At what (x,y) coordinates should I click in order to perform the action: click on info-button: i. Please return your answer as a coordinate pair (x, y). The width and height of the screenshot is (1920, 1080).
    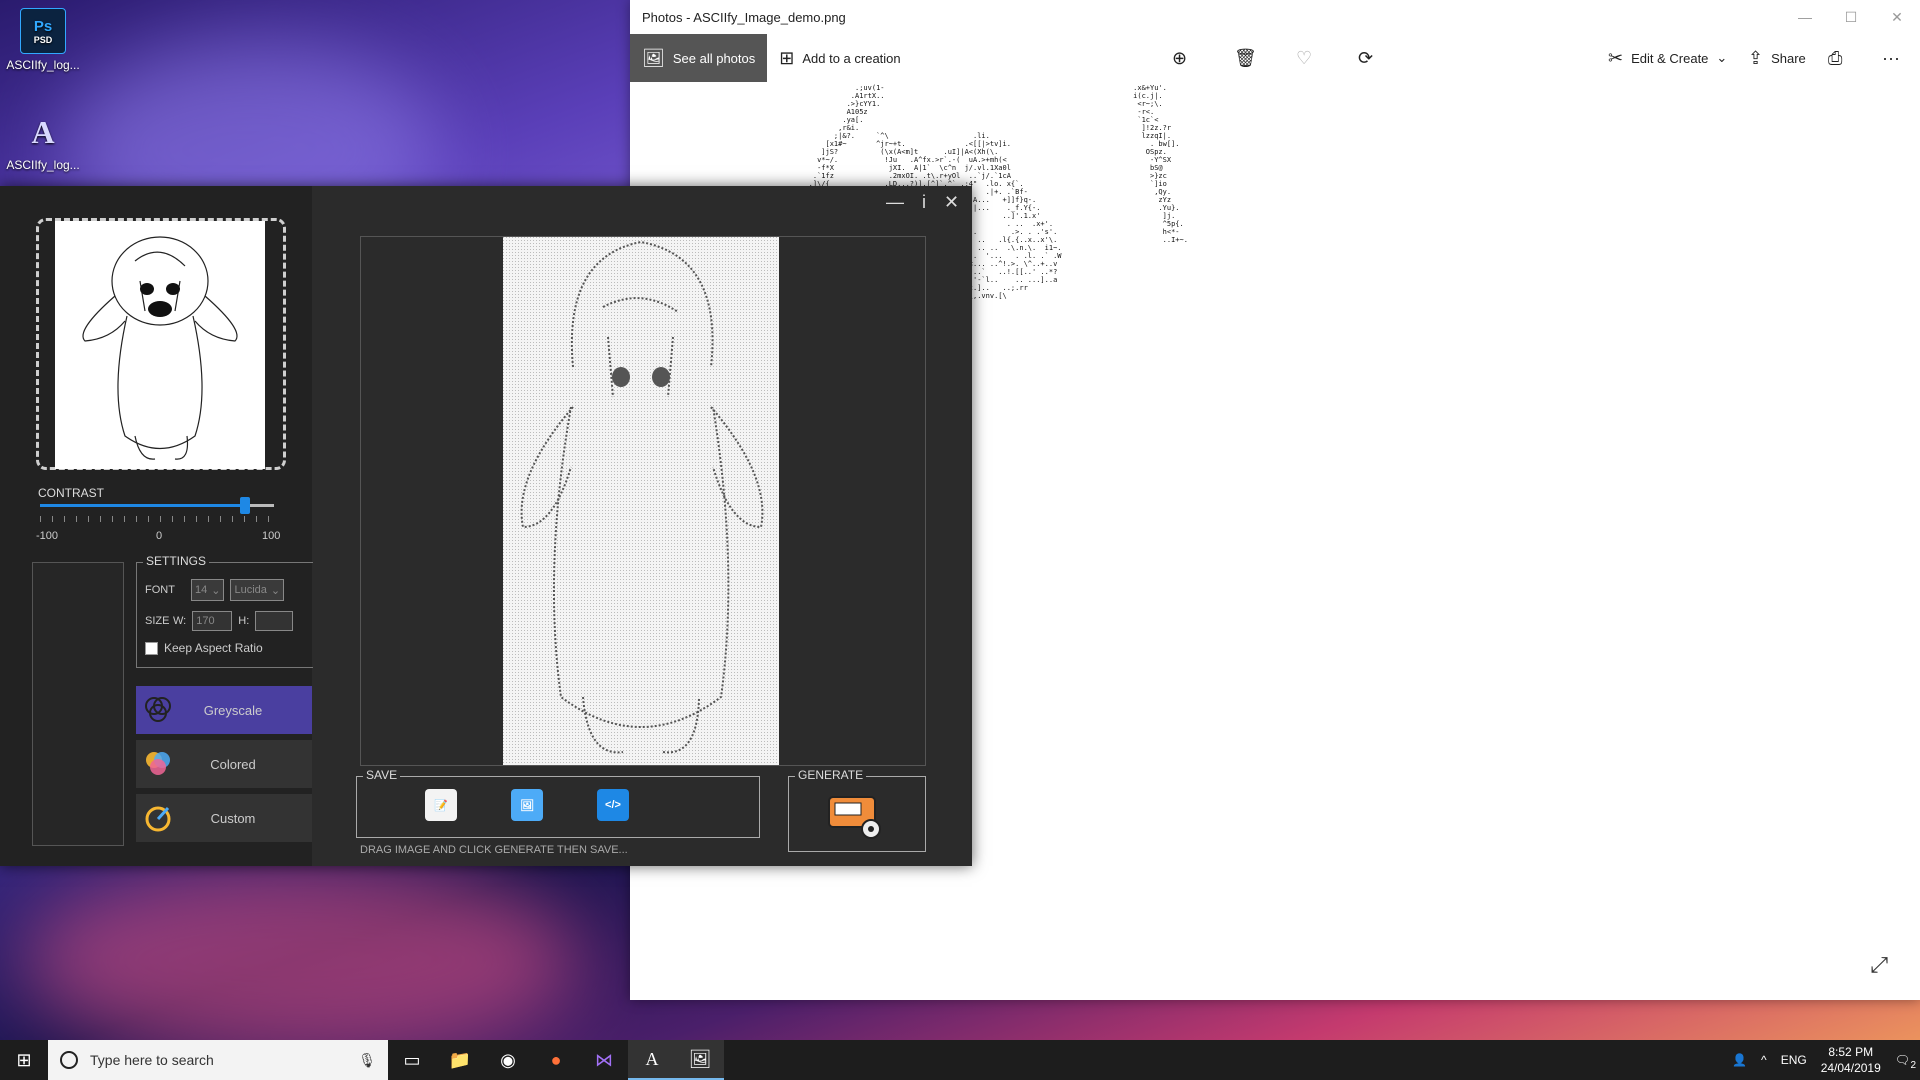
    Looking at the image, I should click on (924, 202).